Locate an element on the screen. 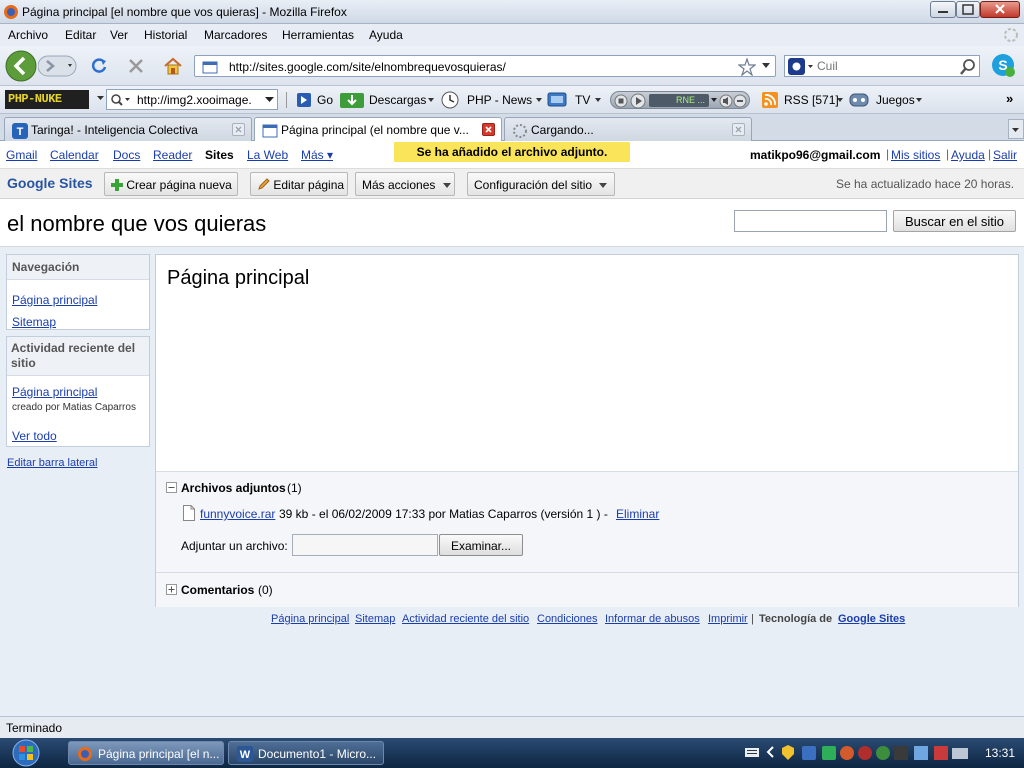 The image size is (1024, 768). rss-dropdown-icon is located at coordinates (840, 100).